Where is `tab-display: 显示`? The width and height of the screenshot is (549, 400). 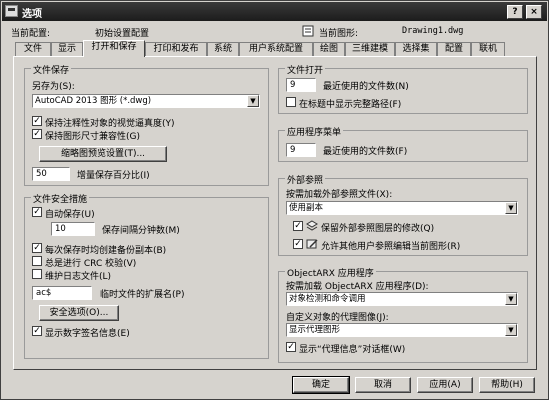
tab-display: 显示 is located at coordinates (67, 49).